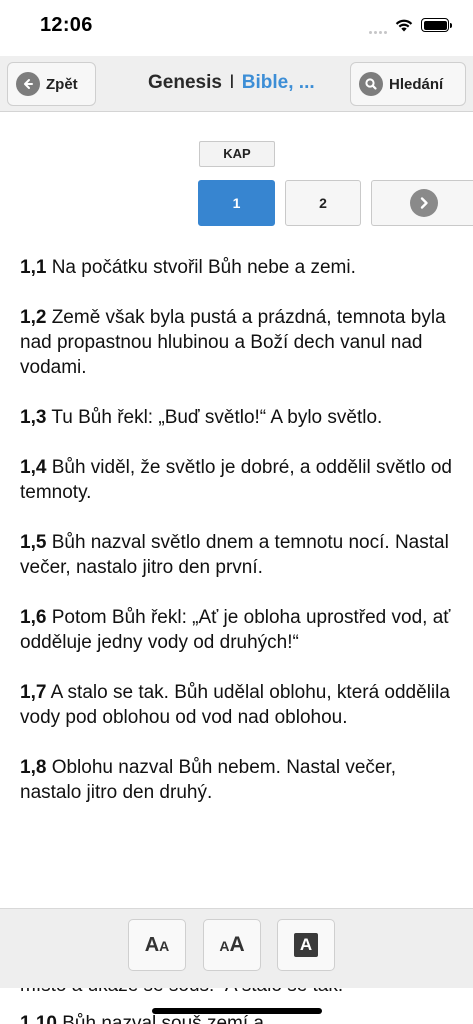  I want to click on title-separator: I, so click(232, 82).